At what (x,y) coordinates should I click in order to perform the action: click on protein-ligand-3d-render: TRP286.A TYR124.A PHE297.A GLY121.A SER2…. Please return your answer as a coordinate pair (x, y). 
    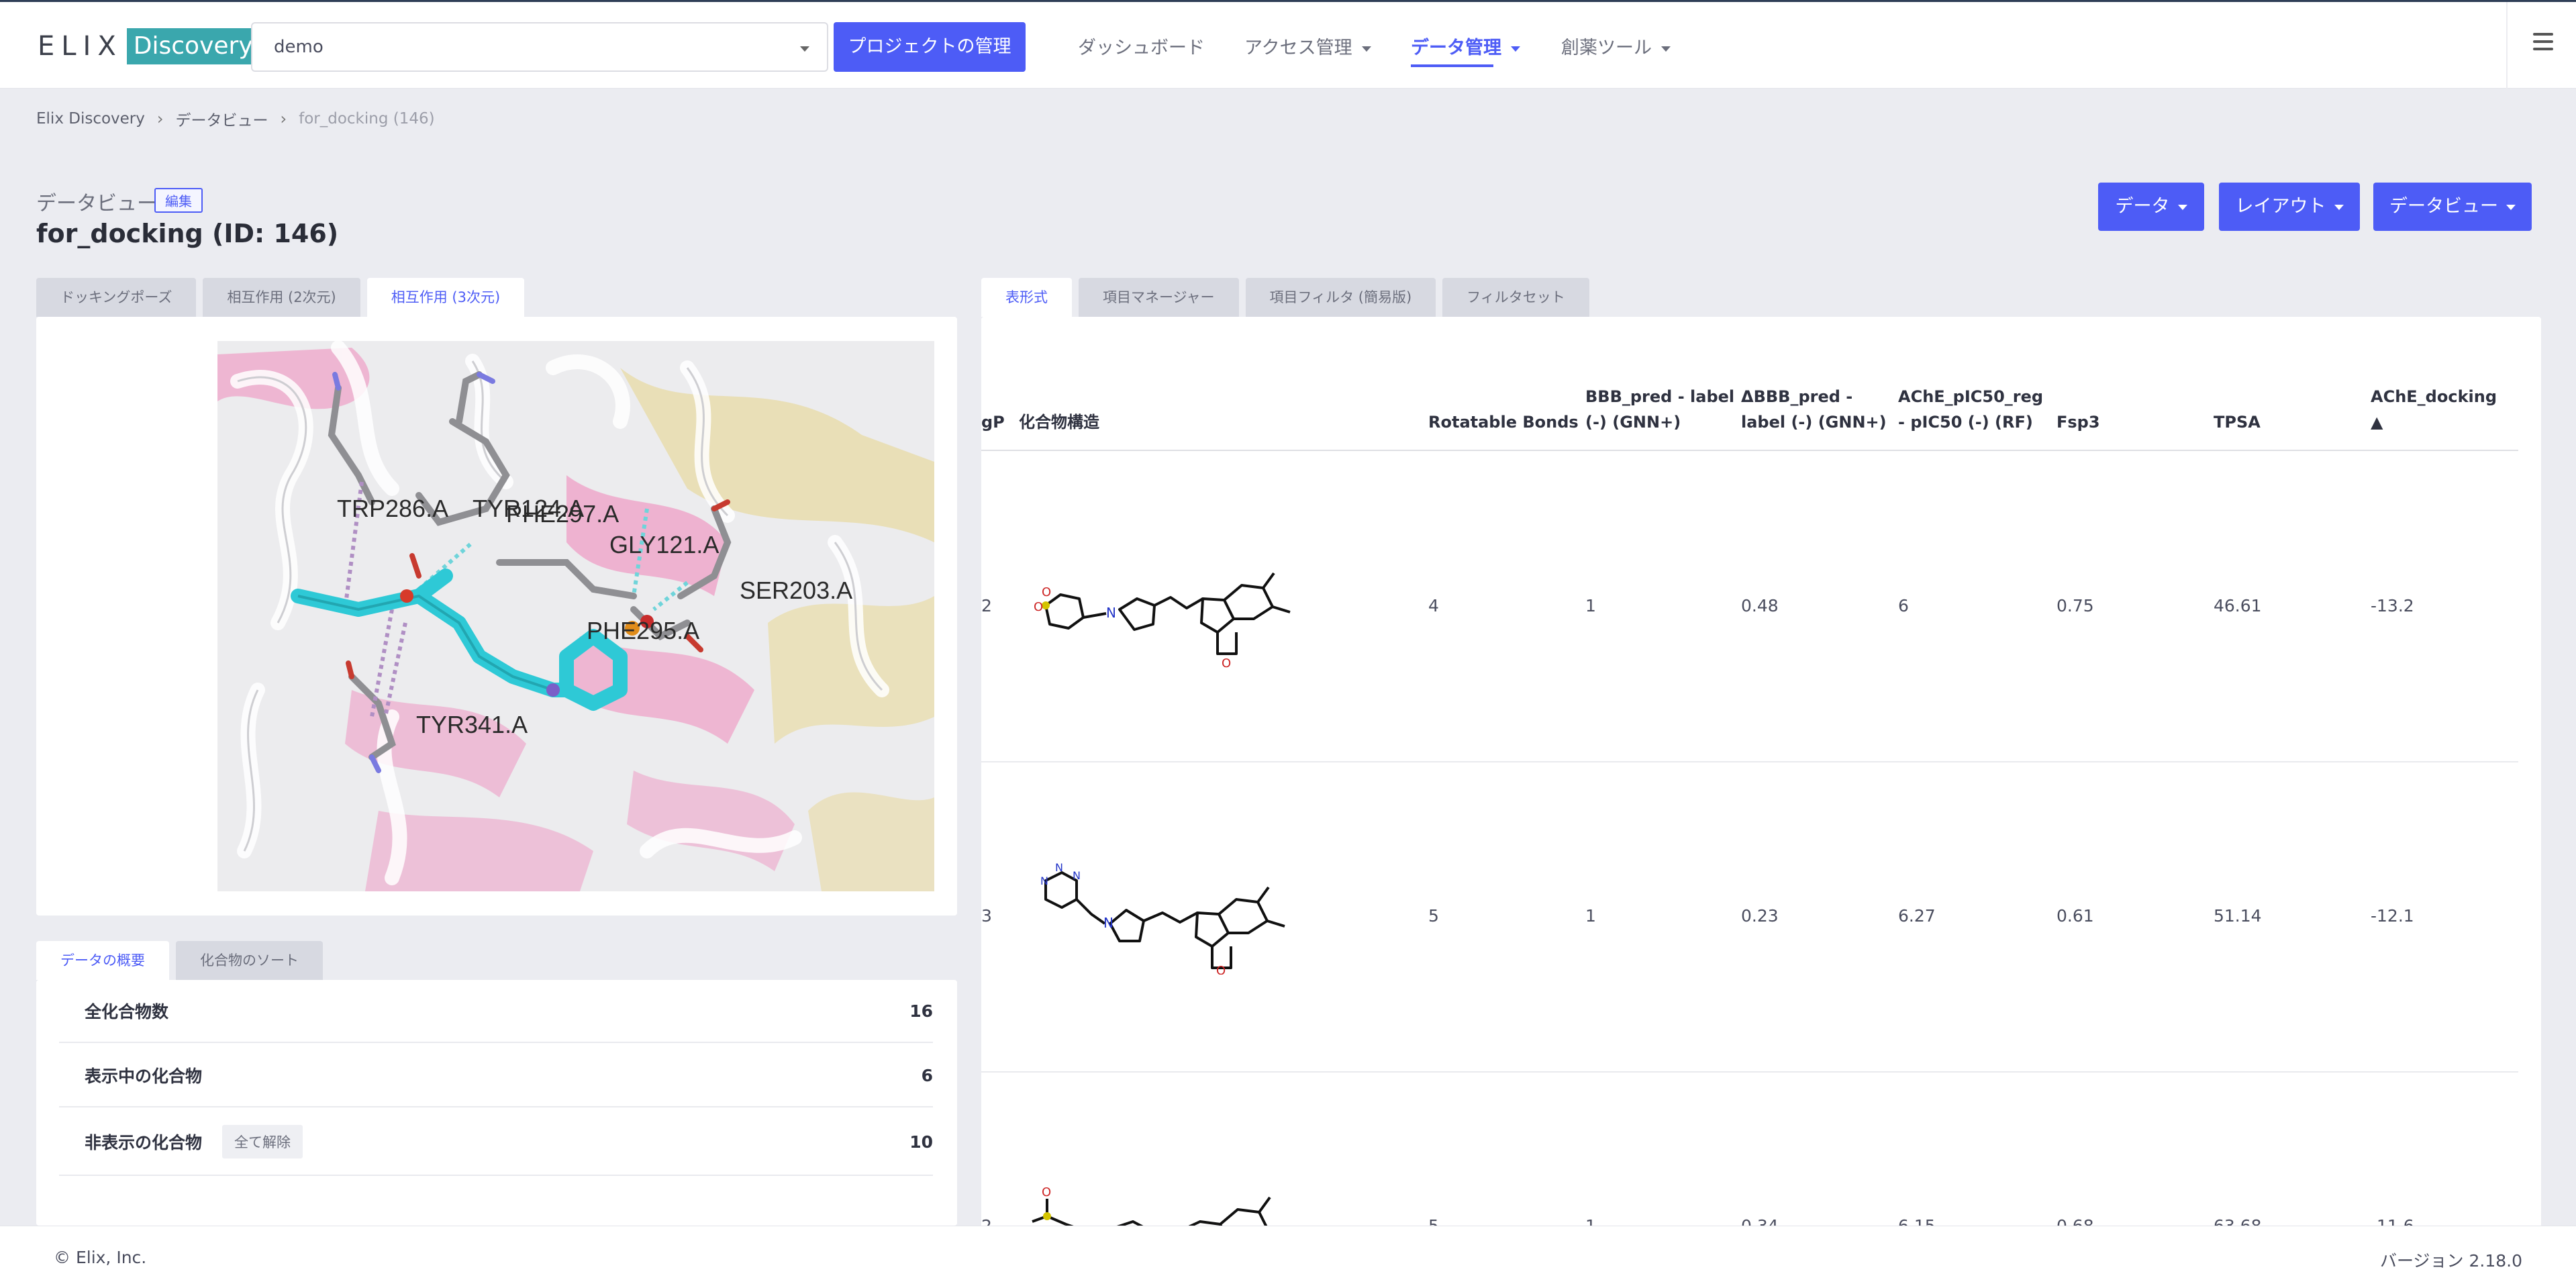
    Looking at the image, I should click on (575, 616).